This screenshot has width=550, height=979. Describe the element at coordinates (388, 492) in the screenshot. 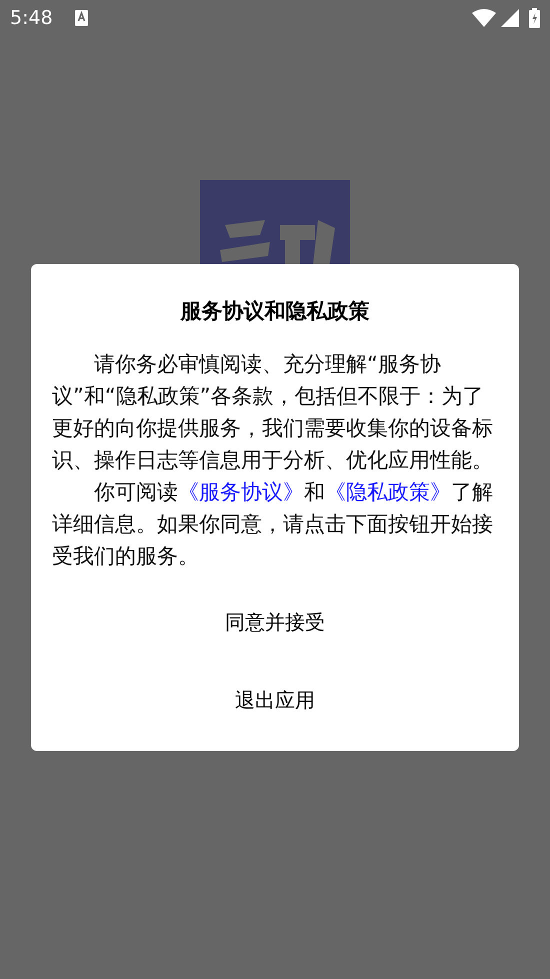

I see `link: 《隐私政策》` at that location.